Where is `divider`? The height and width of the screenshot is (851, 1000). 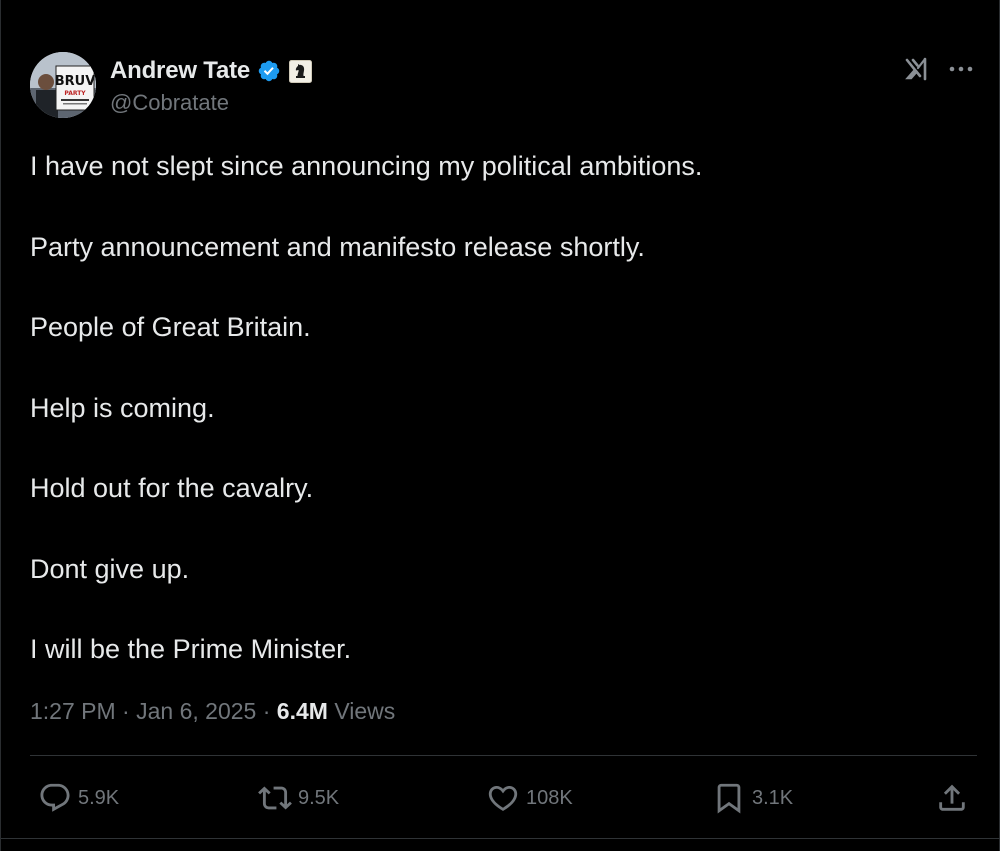
divider is located at coordinates (503, 755).